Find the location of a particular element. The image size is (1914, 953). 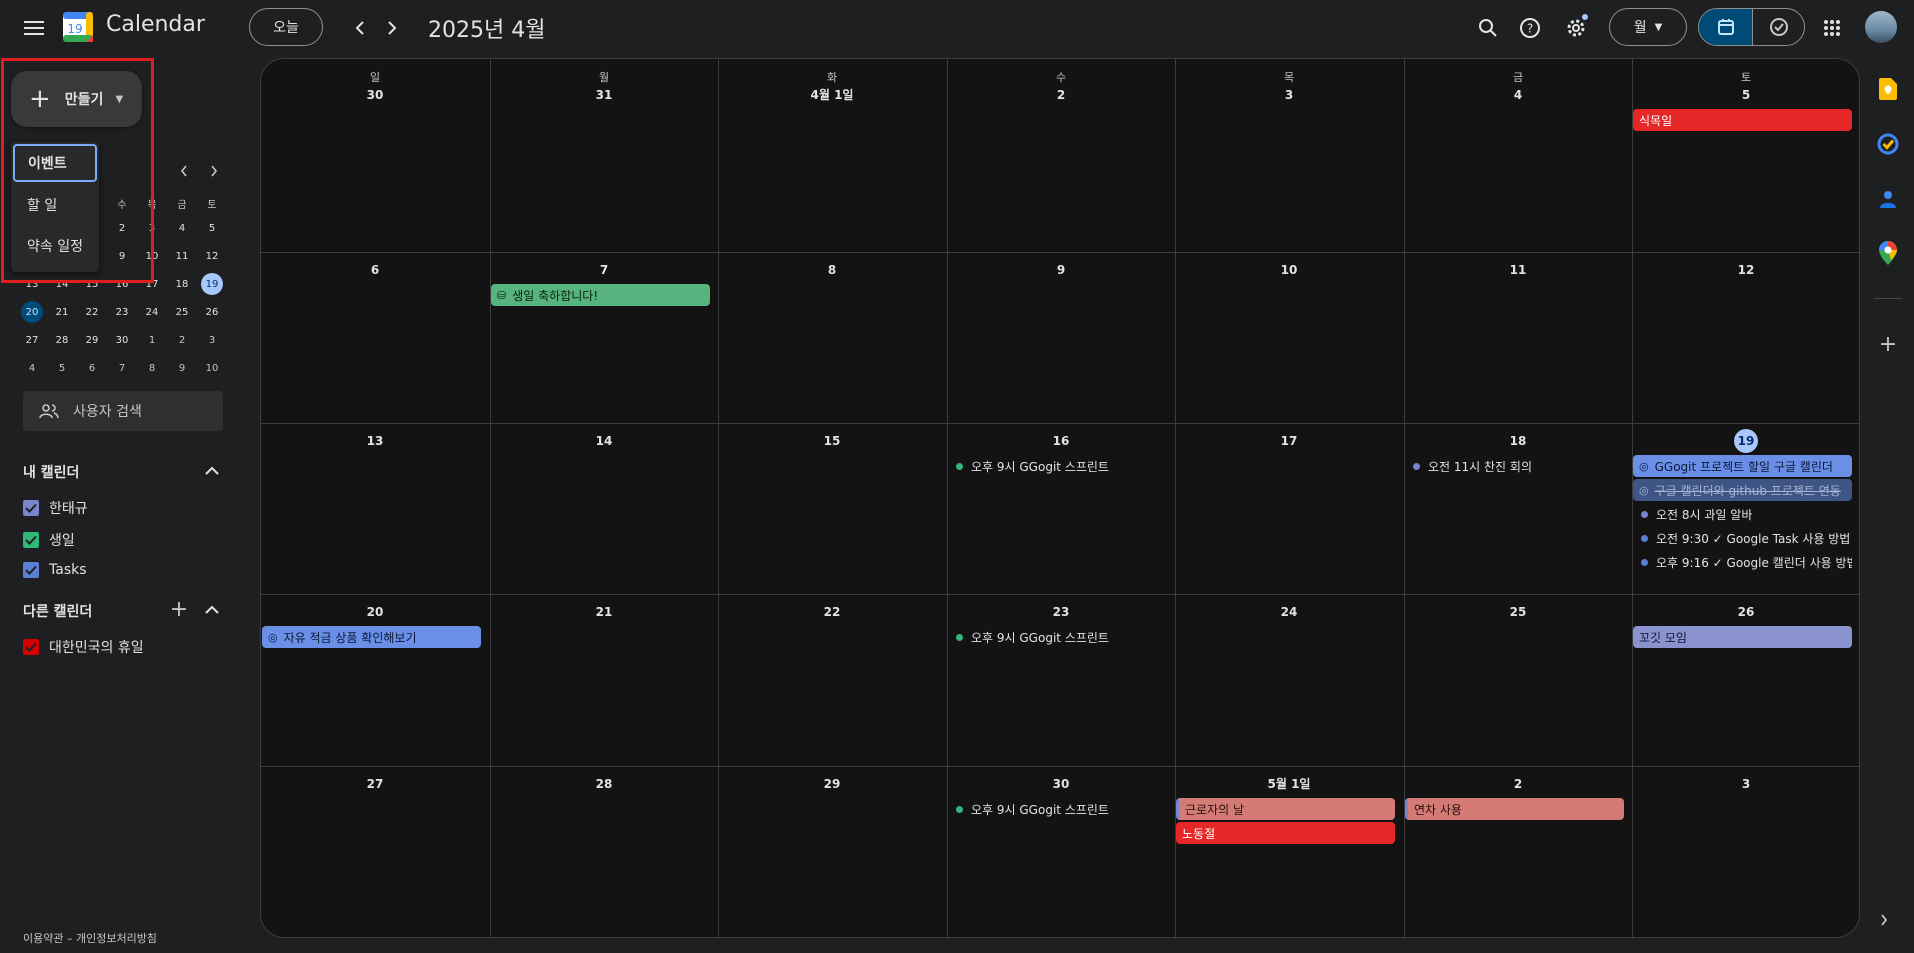

settings-button is located at coordinates (1576, 28).